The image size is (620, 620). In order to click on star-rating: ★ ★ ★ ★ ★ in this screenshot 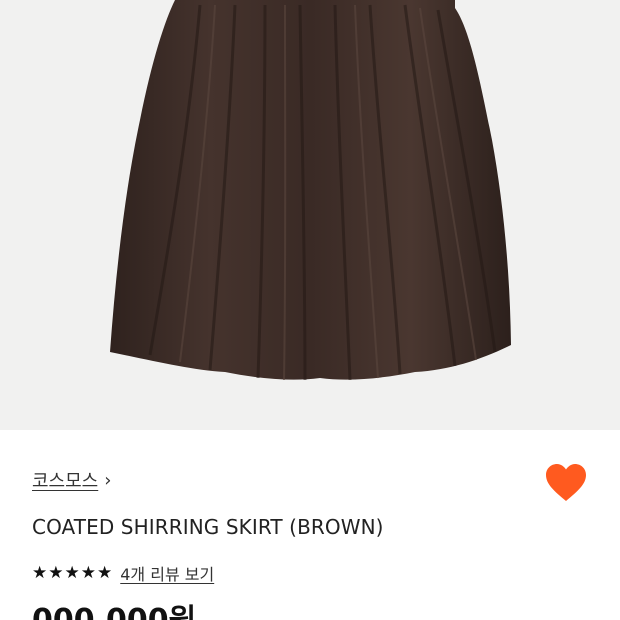, I will do `click(72, 572)`.